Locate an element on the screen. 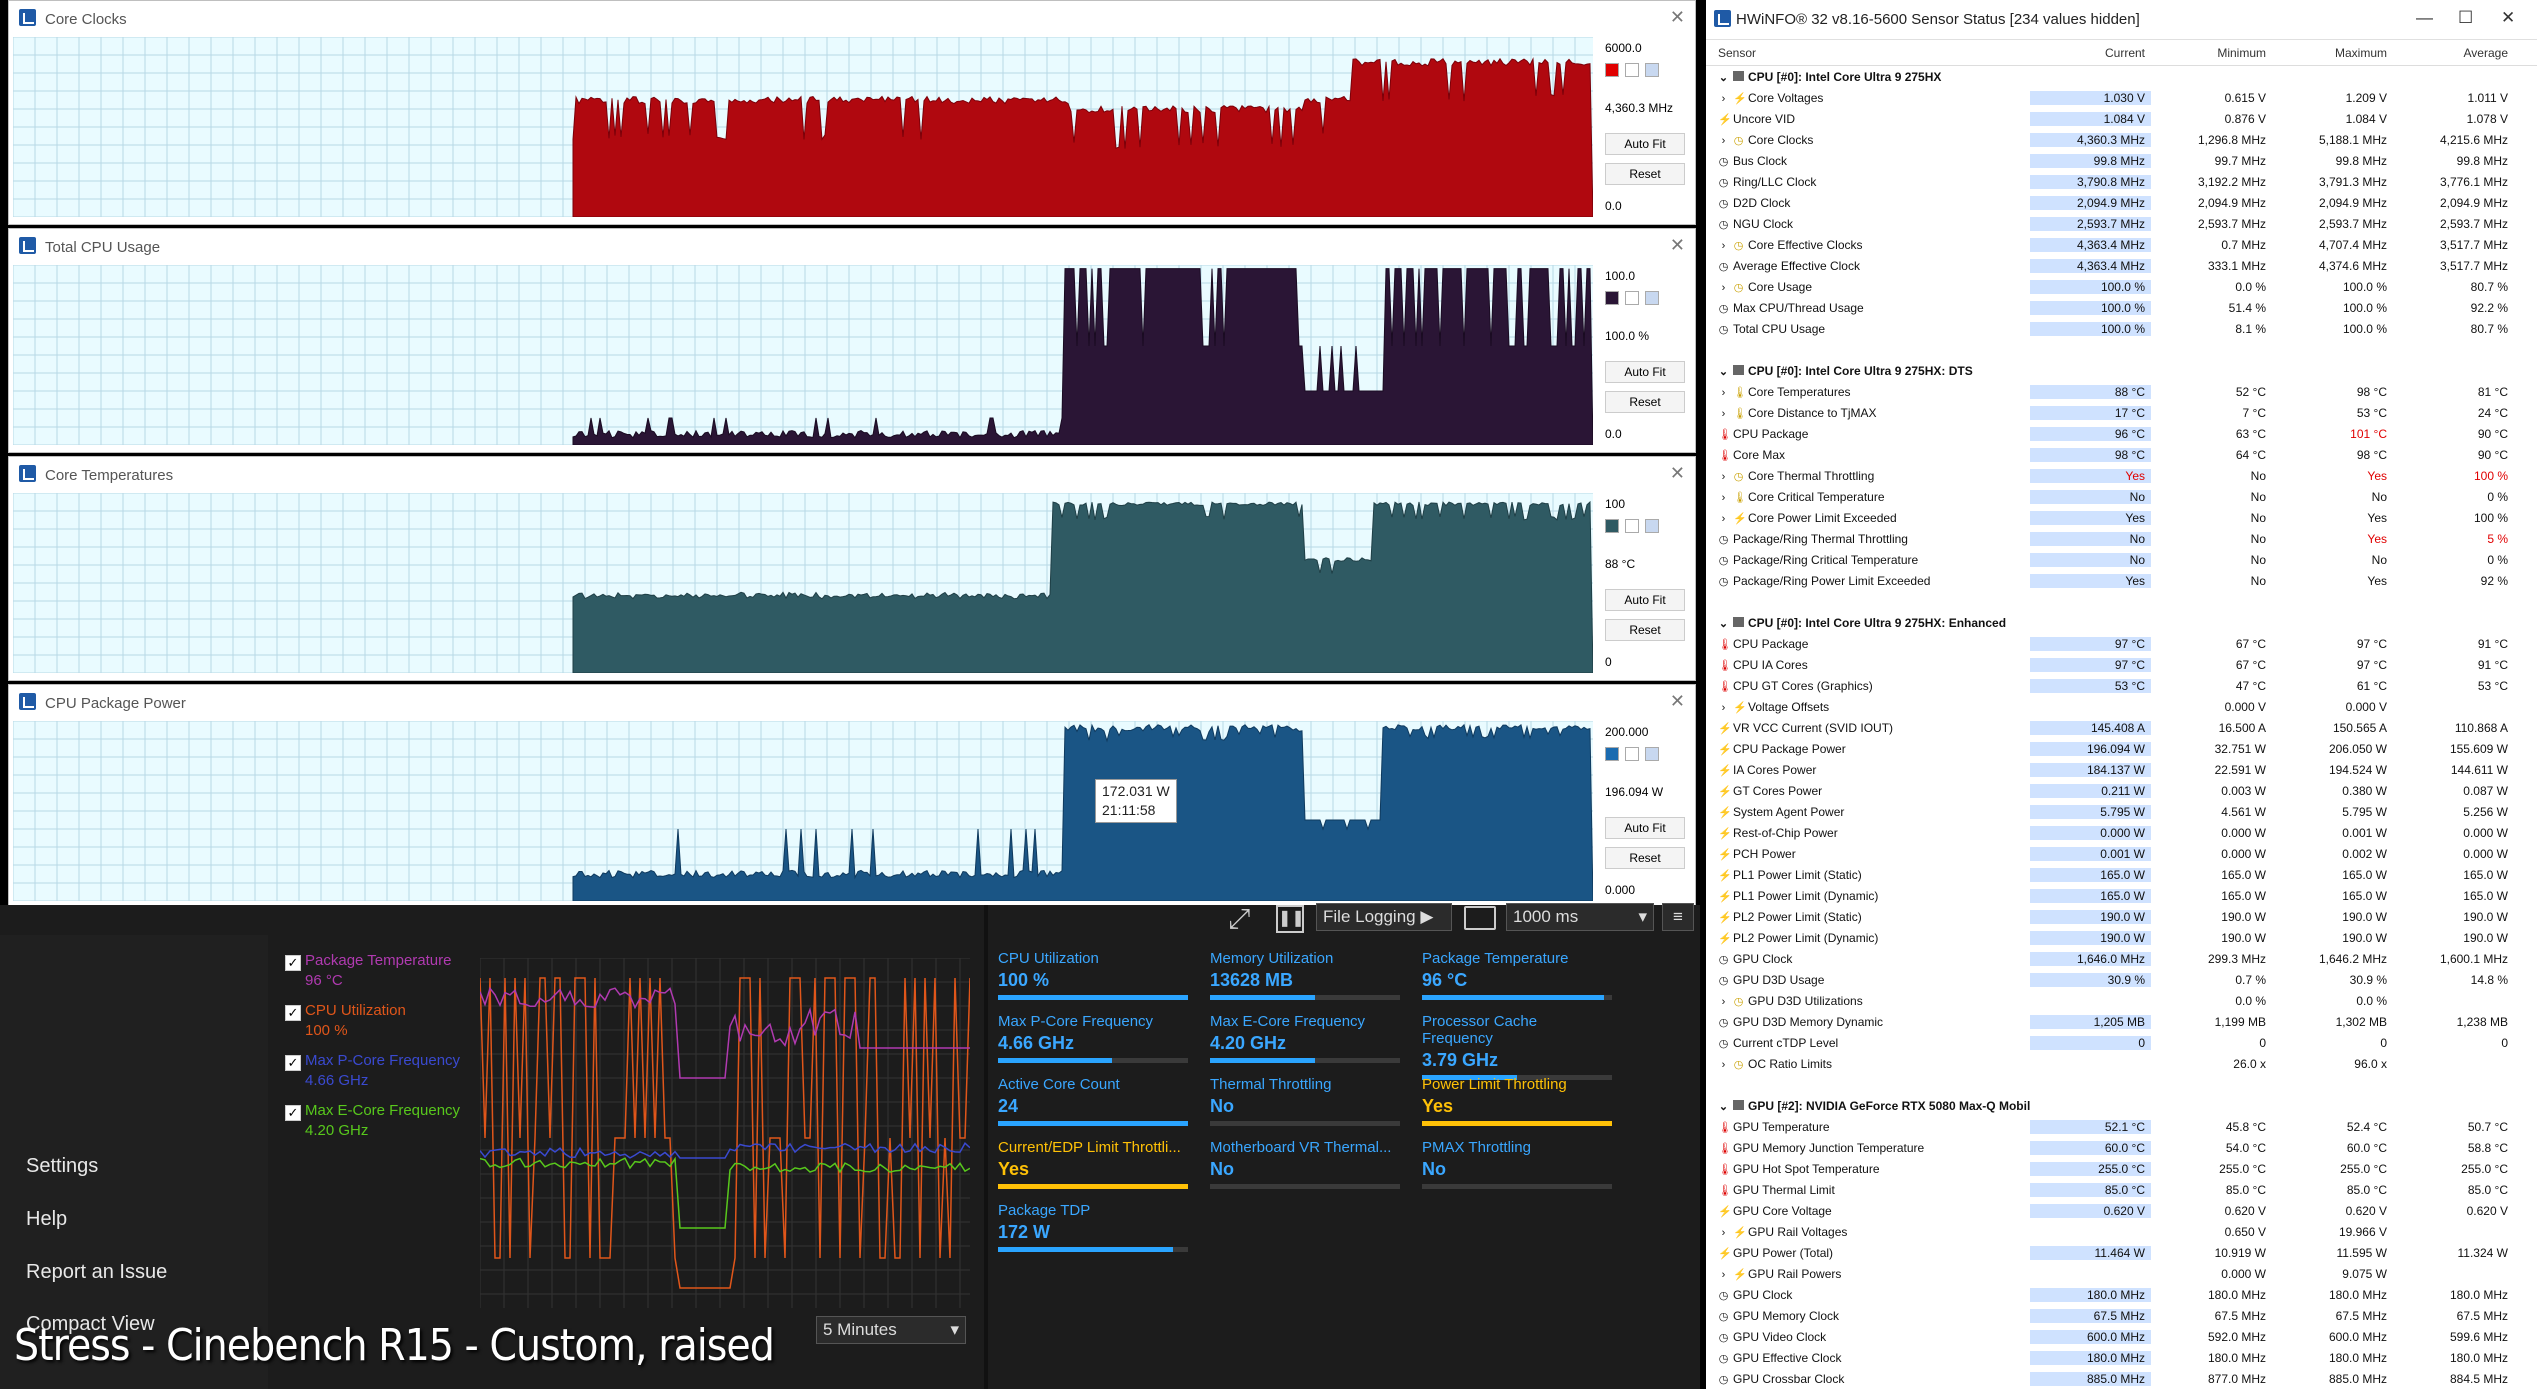 The width and height of the screenshot is (2537, 1389). sensor-row: › ⚡GPU Rail Powers 0.000 W 9.075 W is located at coordinates (2121, 1273).